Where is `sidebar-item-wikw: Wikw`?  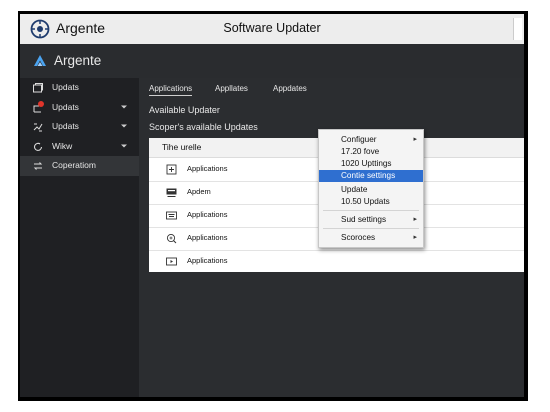
sidebar-item-wikw: Wikw is located at coordinates (79, 147).